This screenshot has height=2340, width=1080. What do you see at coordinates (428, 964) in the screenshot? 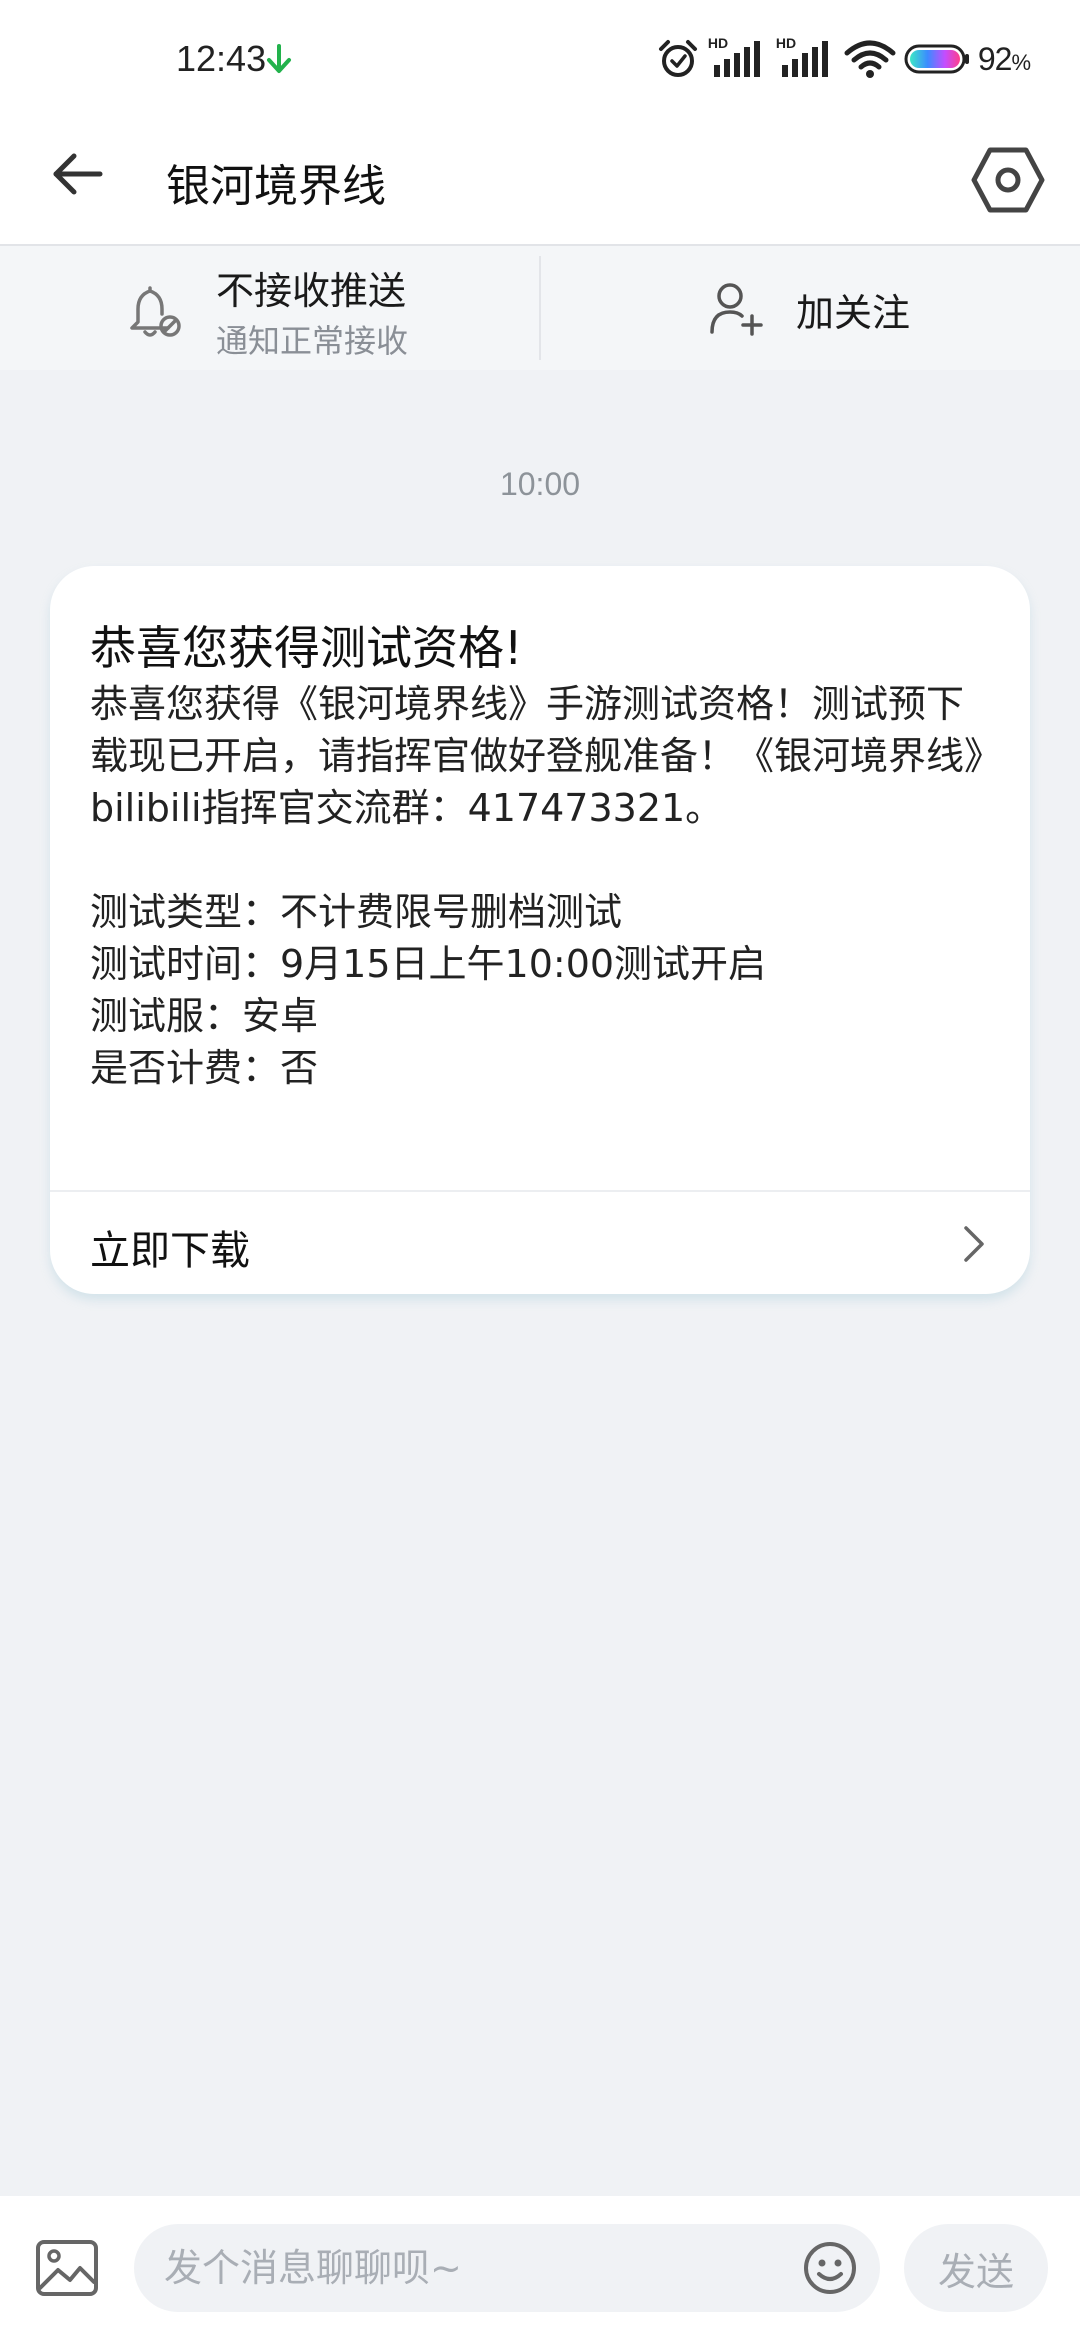
I see `card-detail-line: 测试时间：9月15日上午10:00测试开启` at bounding box center [428, 964].